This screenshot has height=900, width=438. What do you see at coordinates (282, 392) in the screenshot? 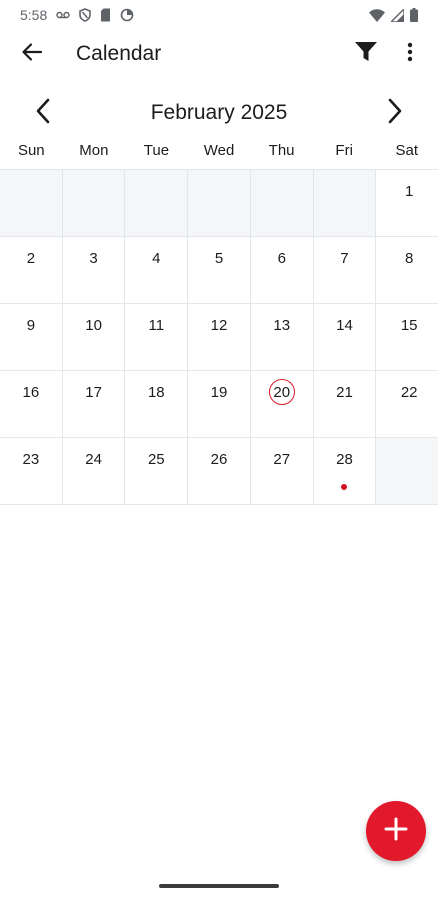
I see `day-number: 20` at bounding box center [282, 392].